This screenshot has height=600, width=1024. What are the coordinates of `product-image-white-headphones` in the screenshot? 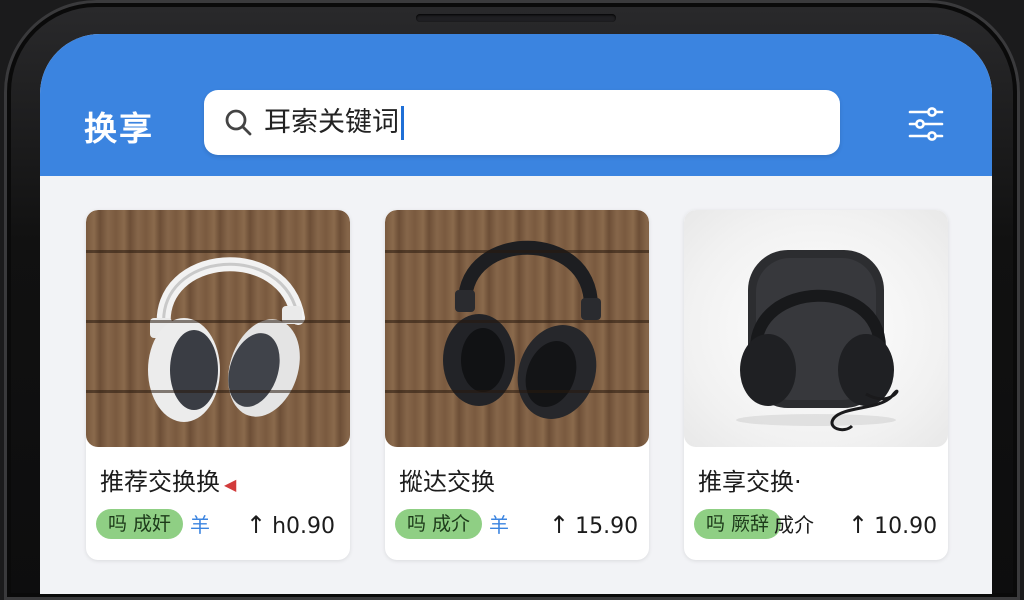 It's located at (218, 328).